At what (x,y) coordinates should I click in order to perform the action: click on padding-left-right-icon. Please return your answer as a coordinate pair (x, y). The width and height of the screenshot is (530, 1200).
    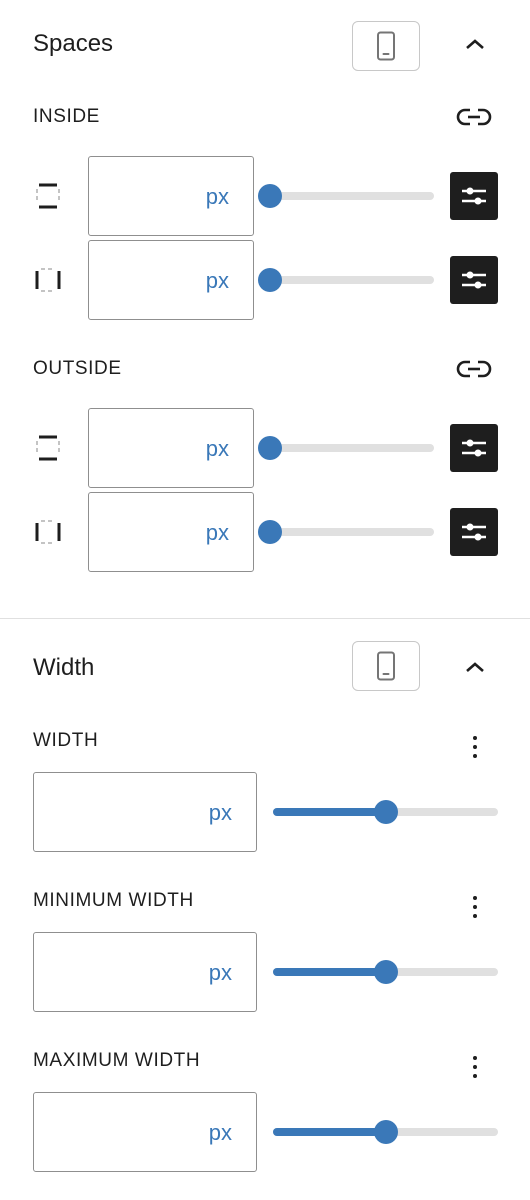
    Looking at the image, I should click on (48, 280).